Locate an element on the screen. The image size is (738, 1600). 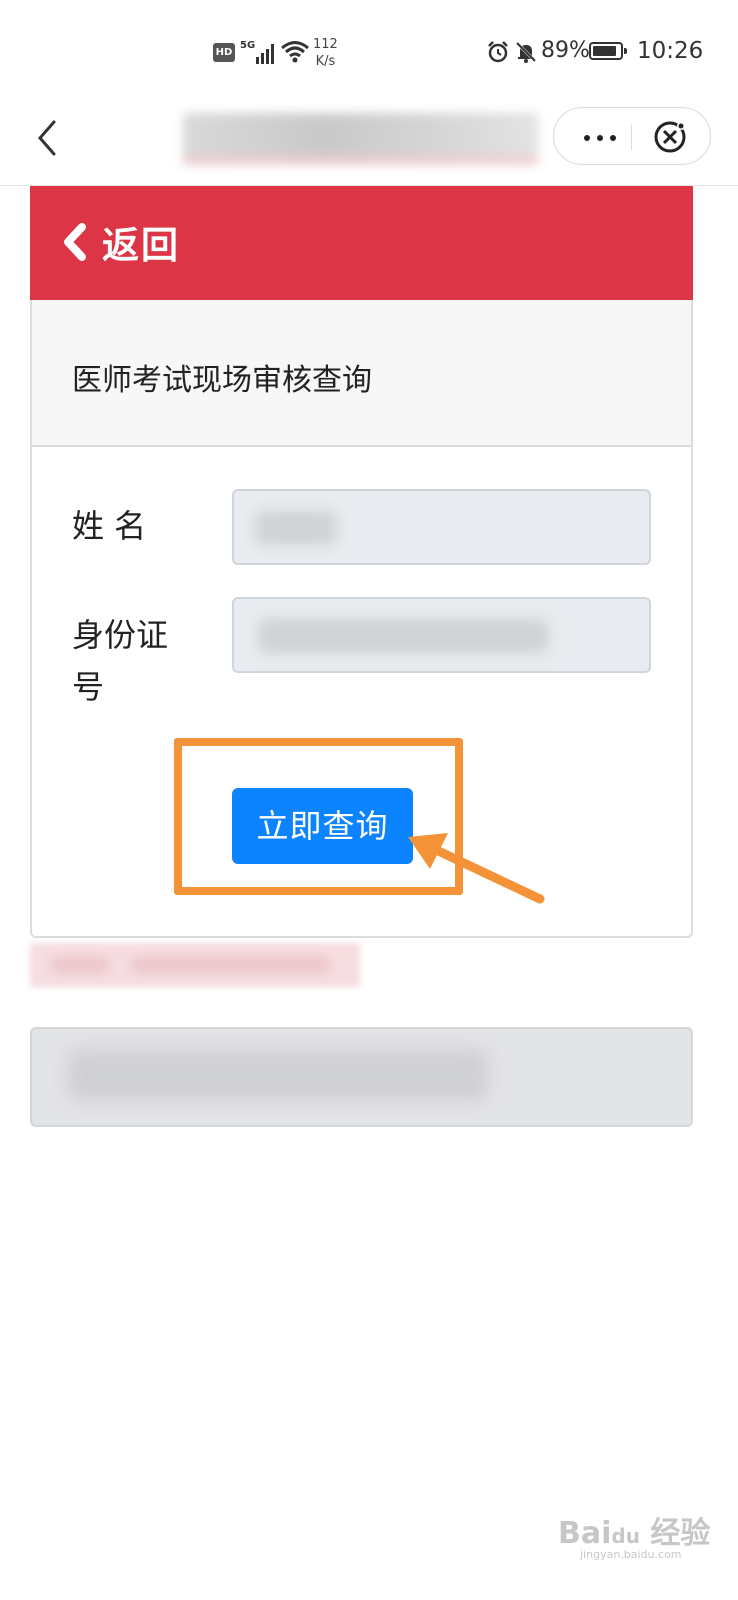
watermark-logo: Baidu 经验 is located at coordinates (634, 1533).